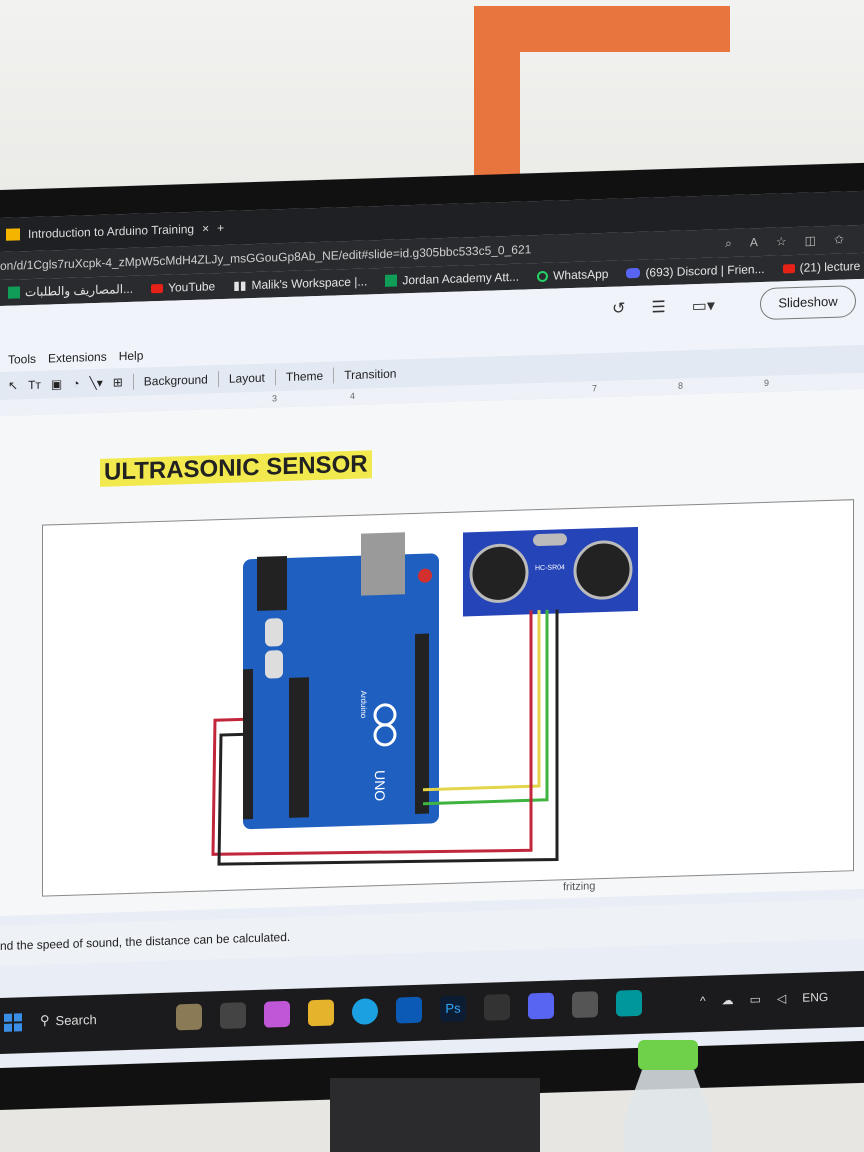 Image resolution: width=864 pixels, height=1152 pixels. What do you see at coordinates (176, 380) in the screenshot?
I see `background-button: Background` at bounding box center [176, 380].